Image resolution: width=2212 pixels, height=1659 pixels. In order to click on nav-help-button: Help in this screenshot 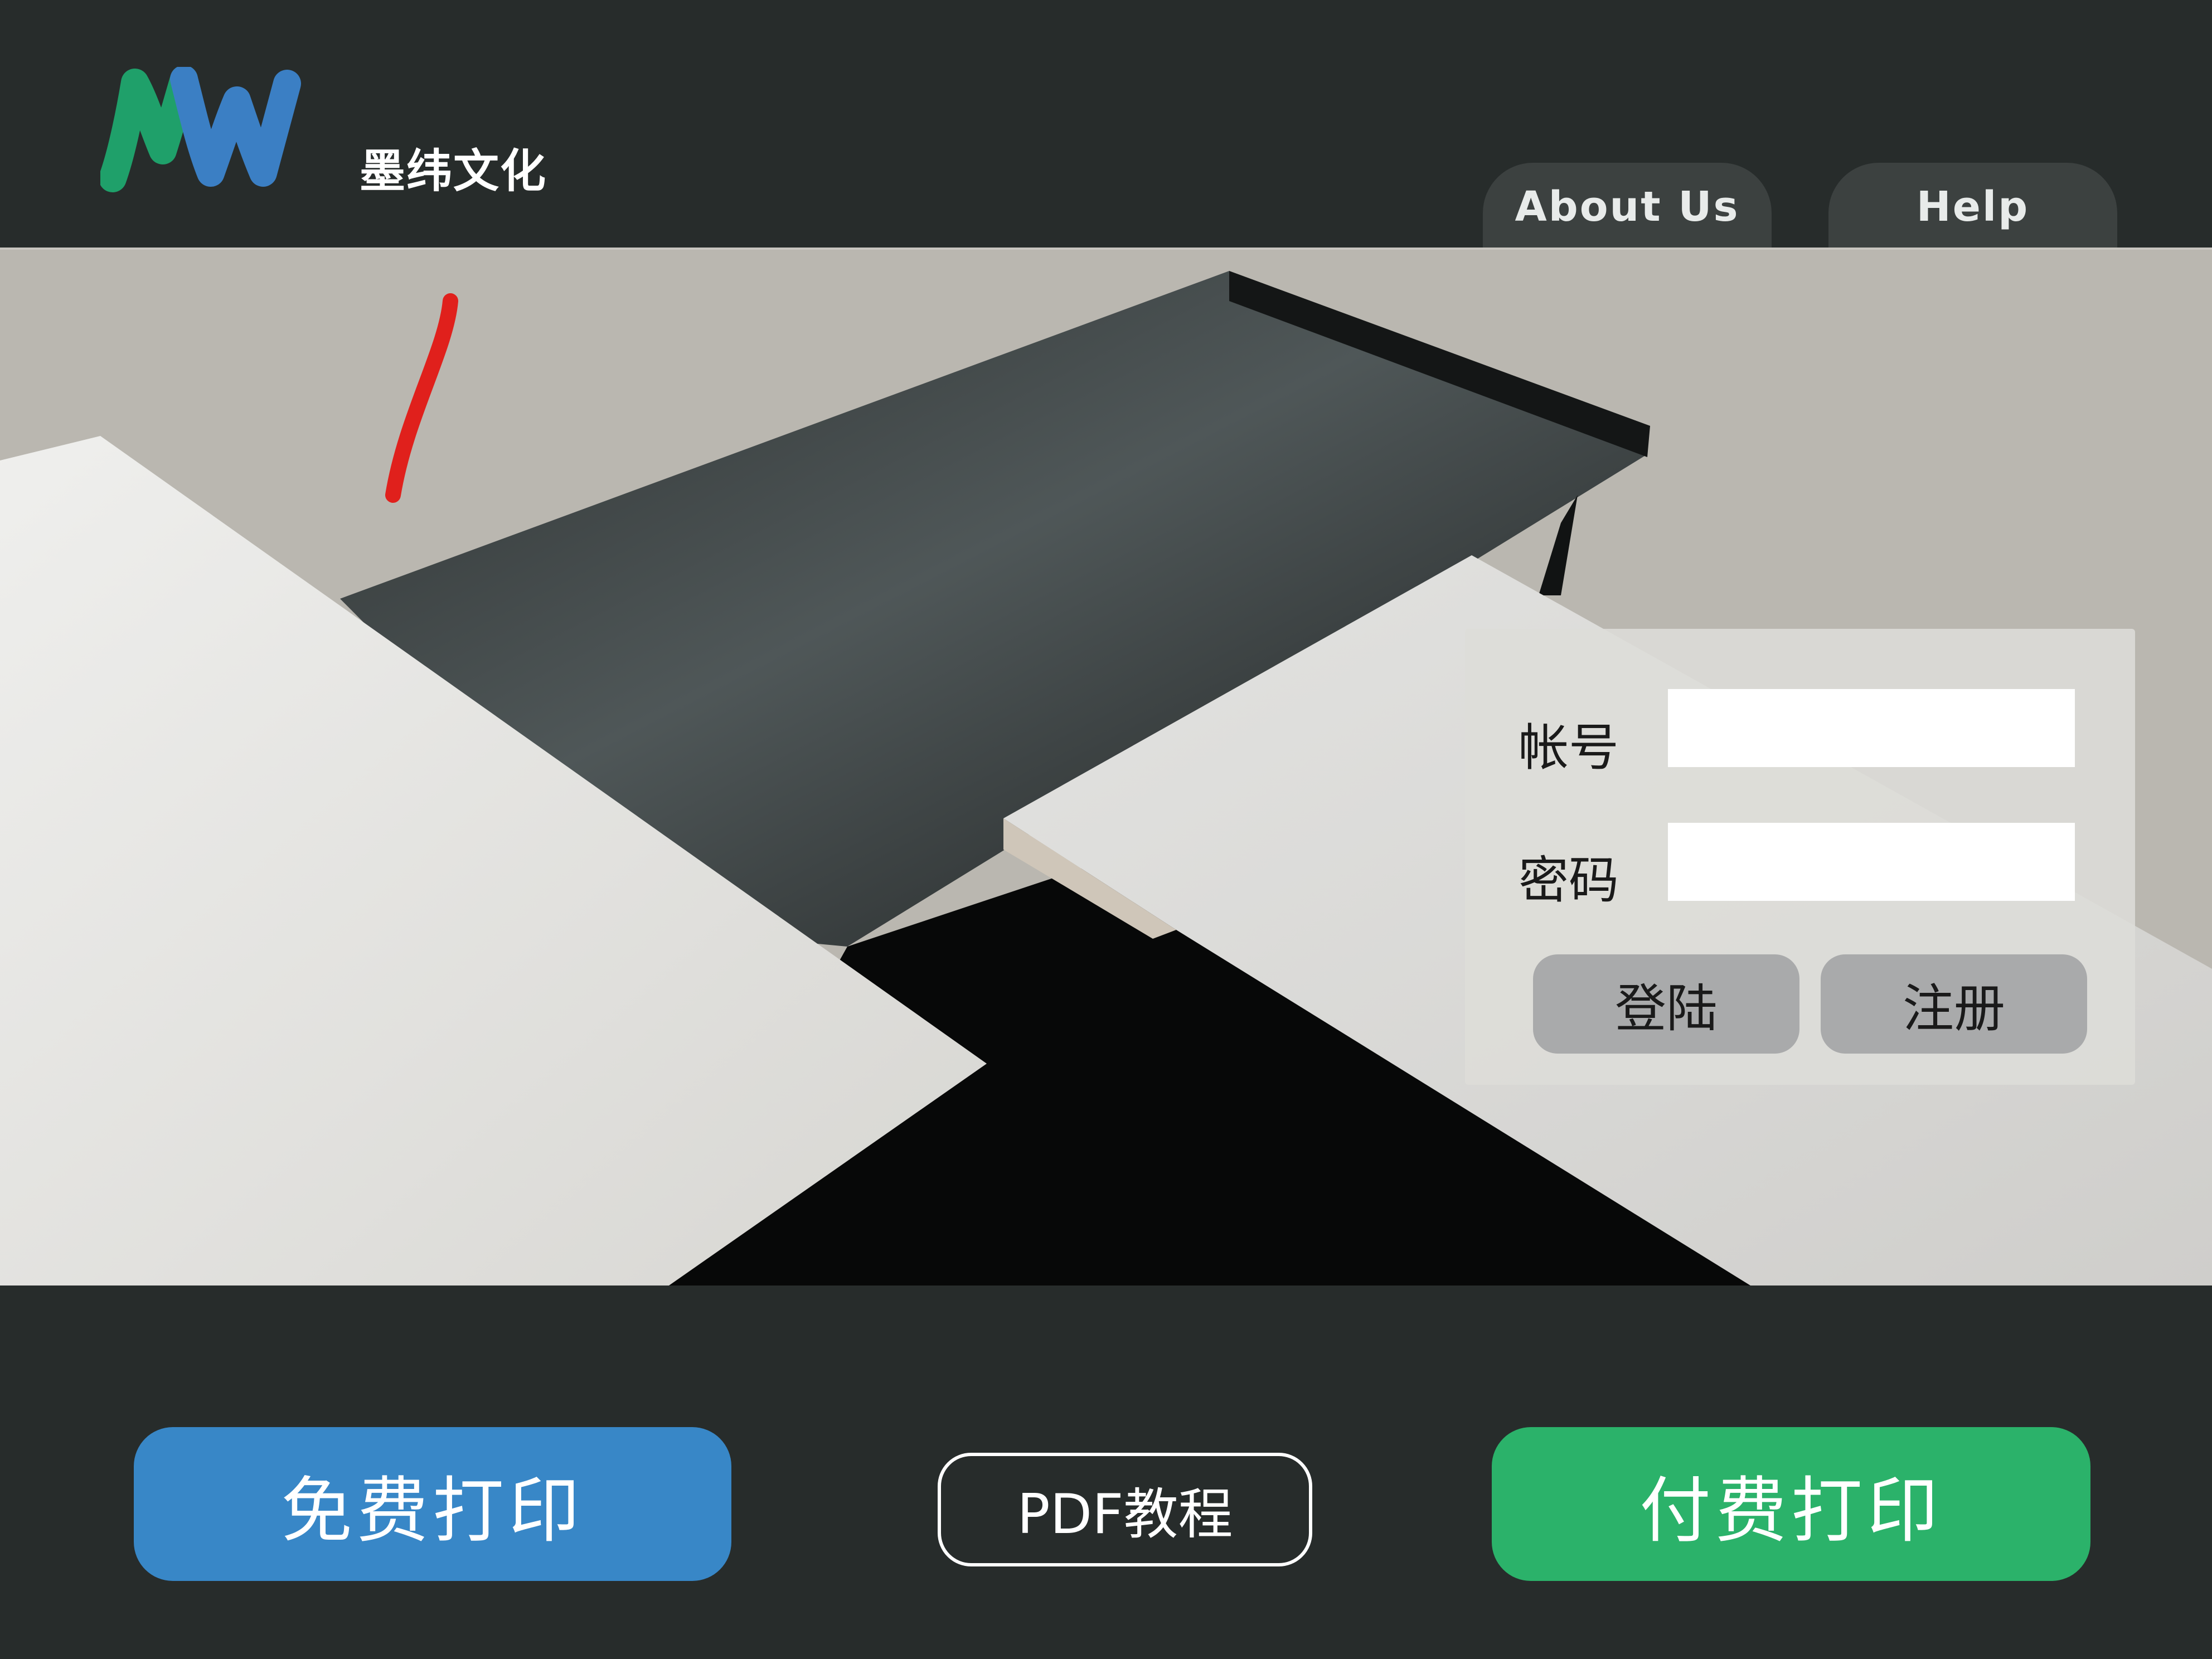, I will do `click(1972, 207)`.